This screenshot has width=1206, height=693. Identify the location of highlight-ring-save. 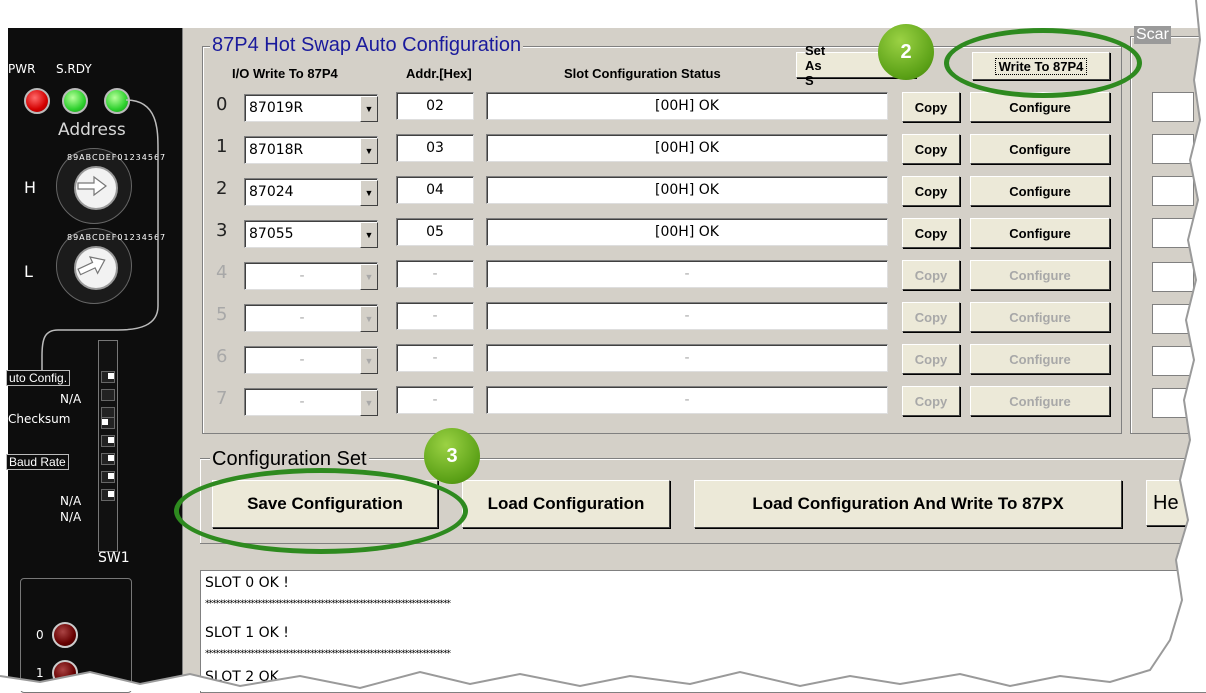
(321, 511).